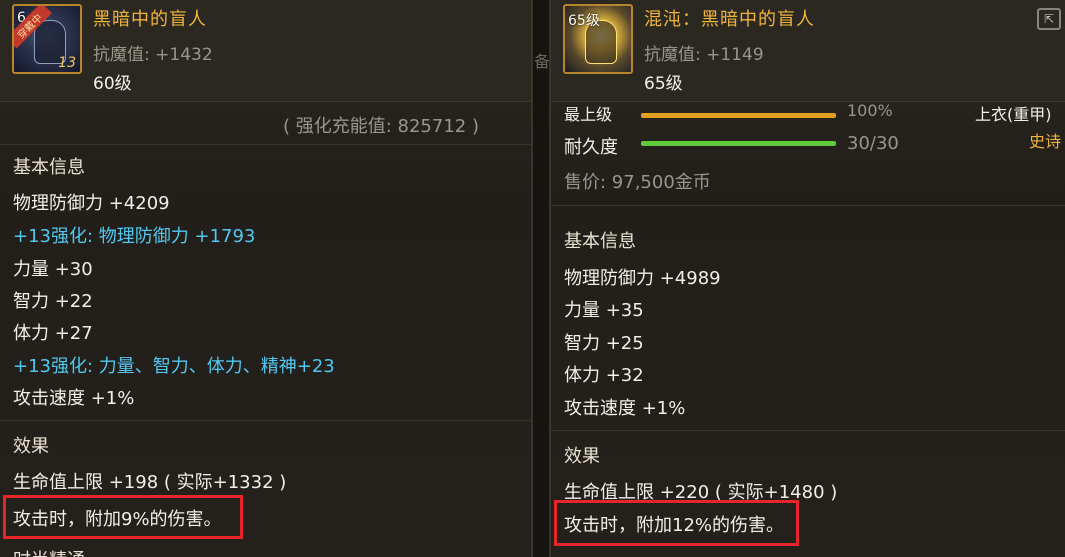 The width and height of the screenshot is (1065, 557). I want to click on durability-value: 30/30, so click(873, 143).